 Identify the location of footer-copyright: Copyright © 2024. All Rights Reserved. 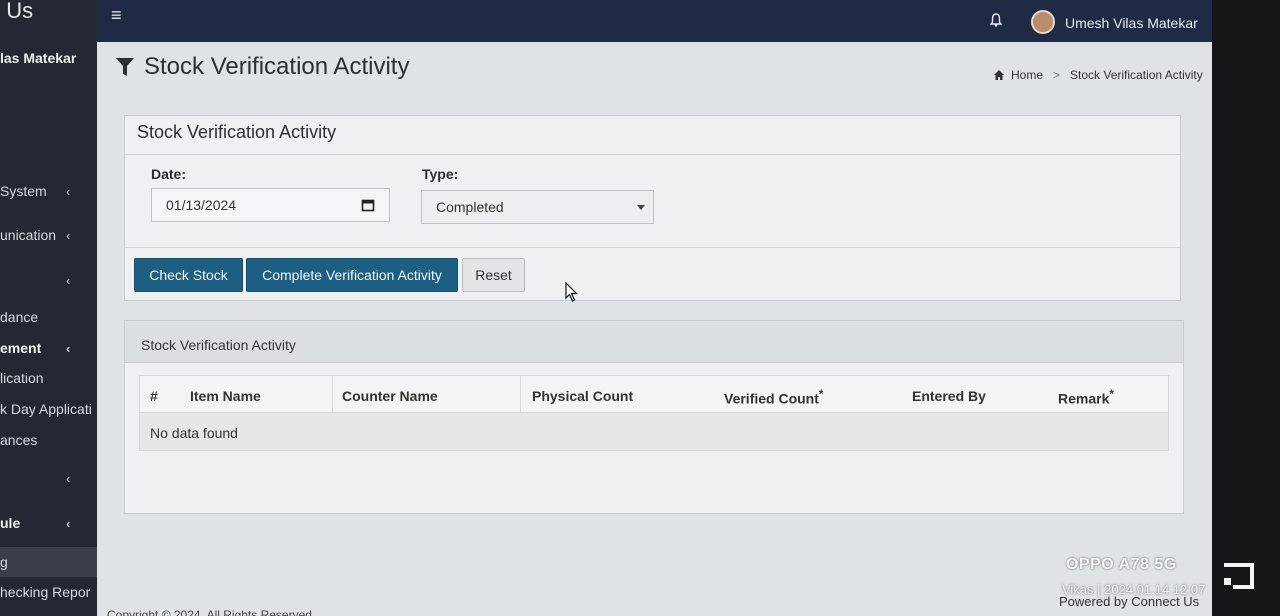
(209, 612).